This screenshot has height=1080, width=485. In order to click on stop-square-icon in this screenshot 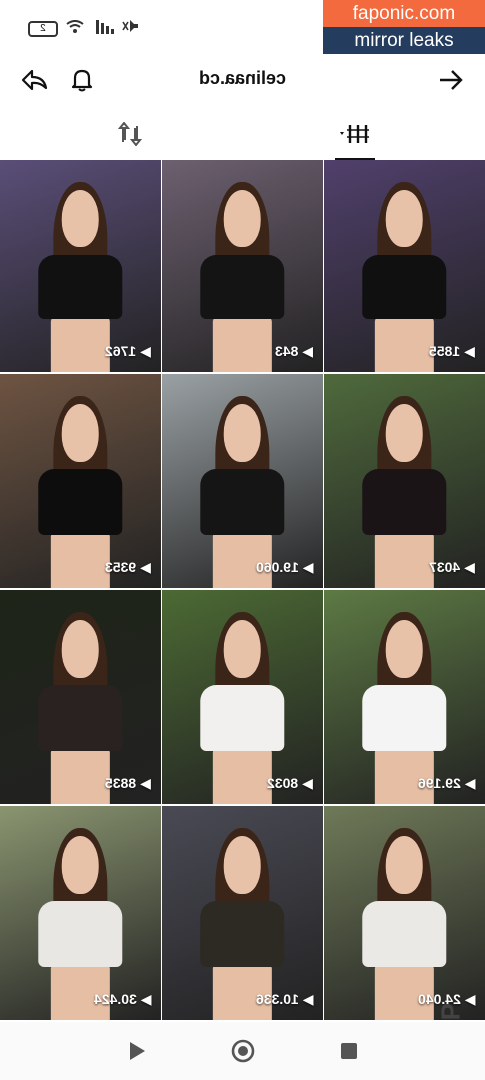, I will do `click(349, 1051)`.